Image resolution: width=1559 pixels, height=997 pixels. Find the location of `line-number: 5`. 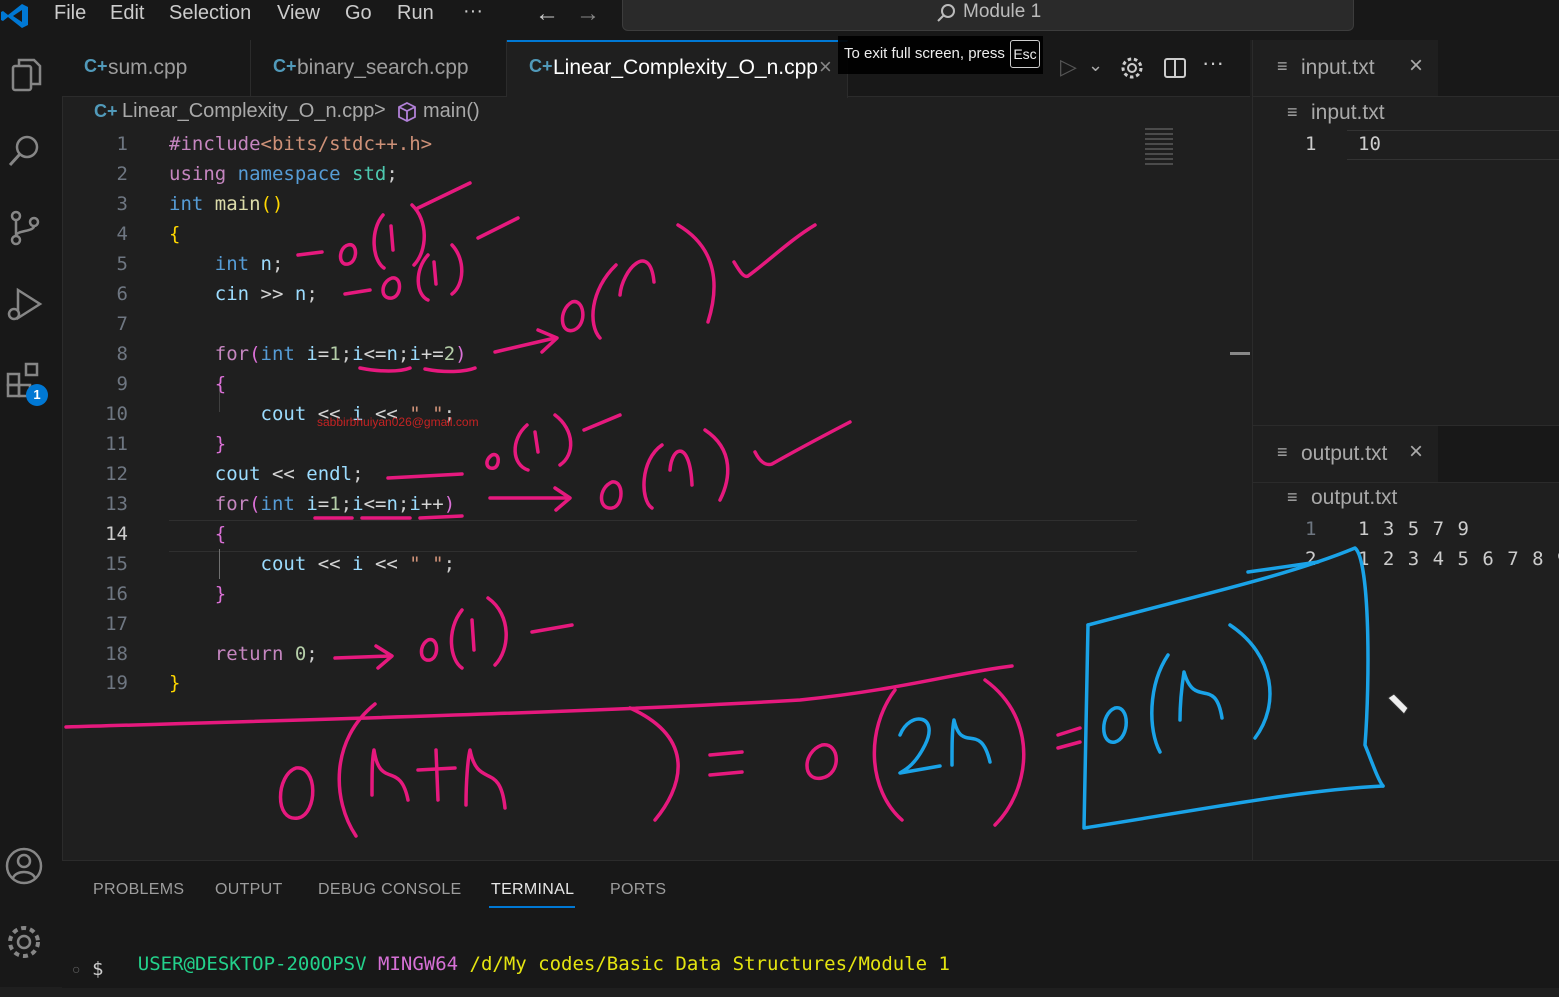

line-number: 5 is located at coordinates (122, 264).